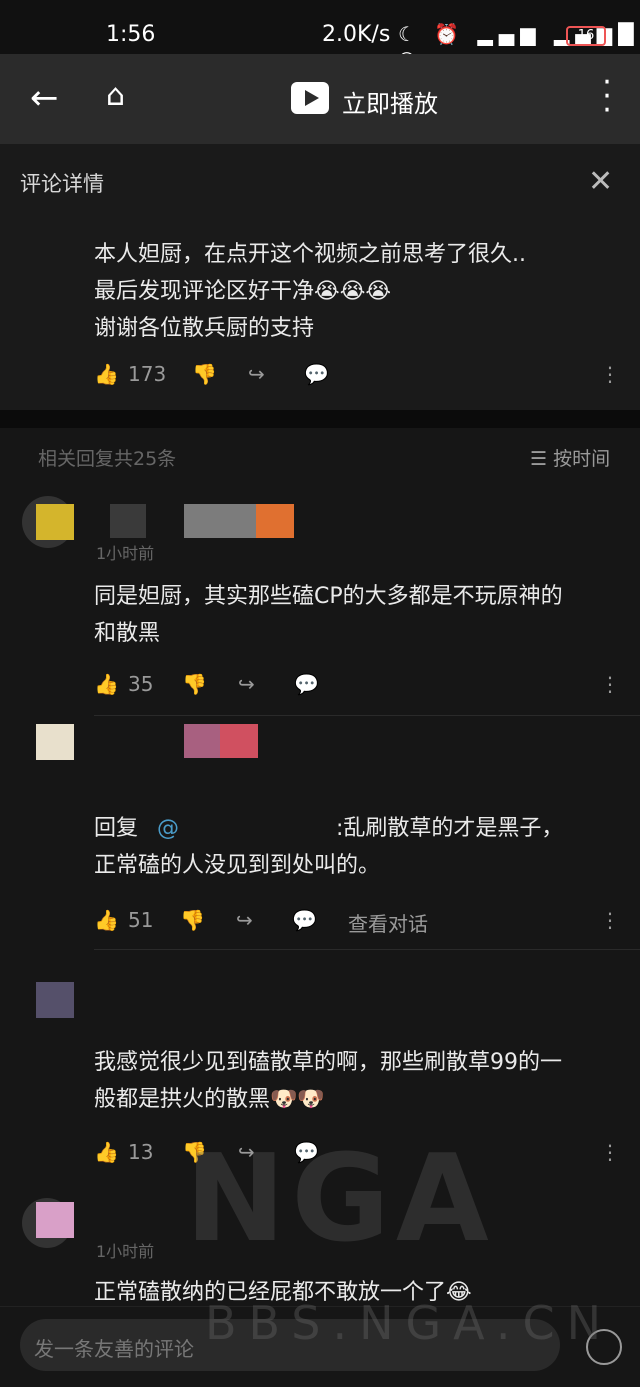 This screenshot has width=640, height=1387. What do you see at coordinates (582, 459) in the screenshot?
I see `sort-label: 按时间` at bounding box center [582, 459].